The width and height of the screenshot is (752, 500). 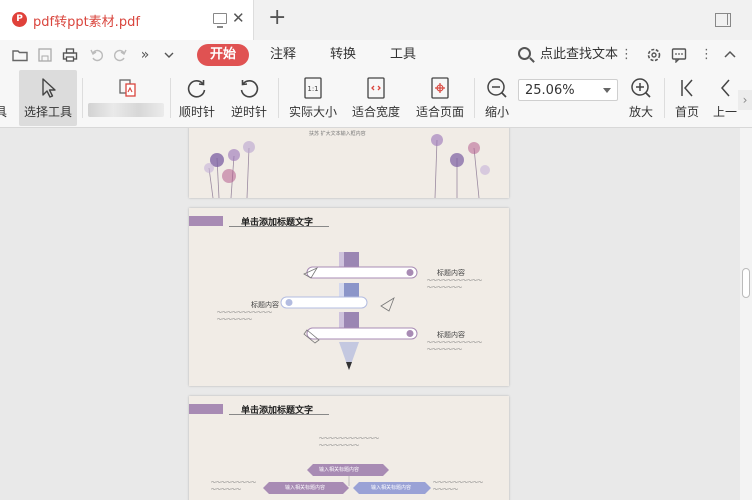 What do you see at coordinates (496, 112) in the screenshot?
I see `zoom-out-label: 缩小` at bounding box center [496, 112].